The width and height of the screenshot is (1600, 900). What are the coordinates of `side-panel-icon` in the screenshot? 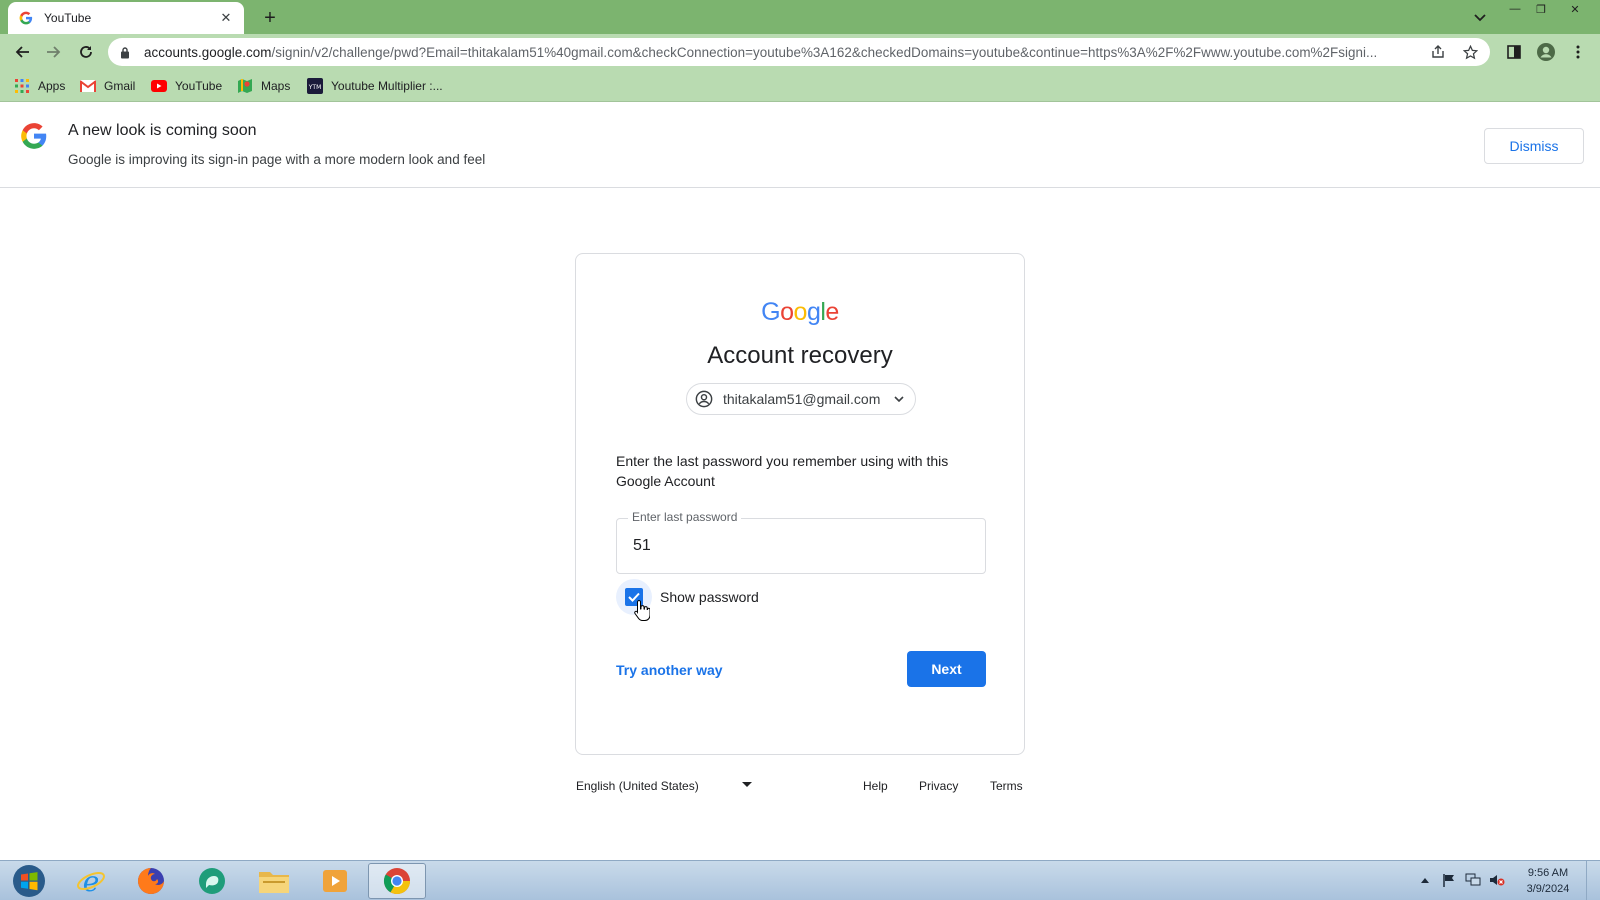 It's located at (1514, 52).